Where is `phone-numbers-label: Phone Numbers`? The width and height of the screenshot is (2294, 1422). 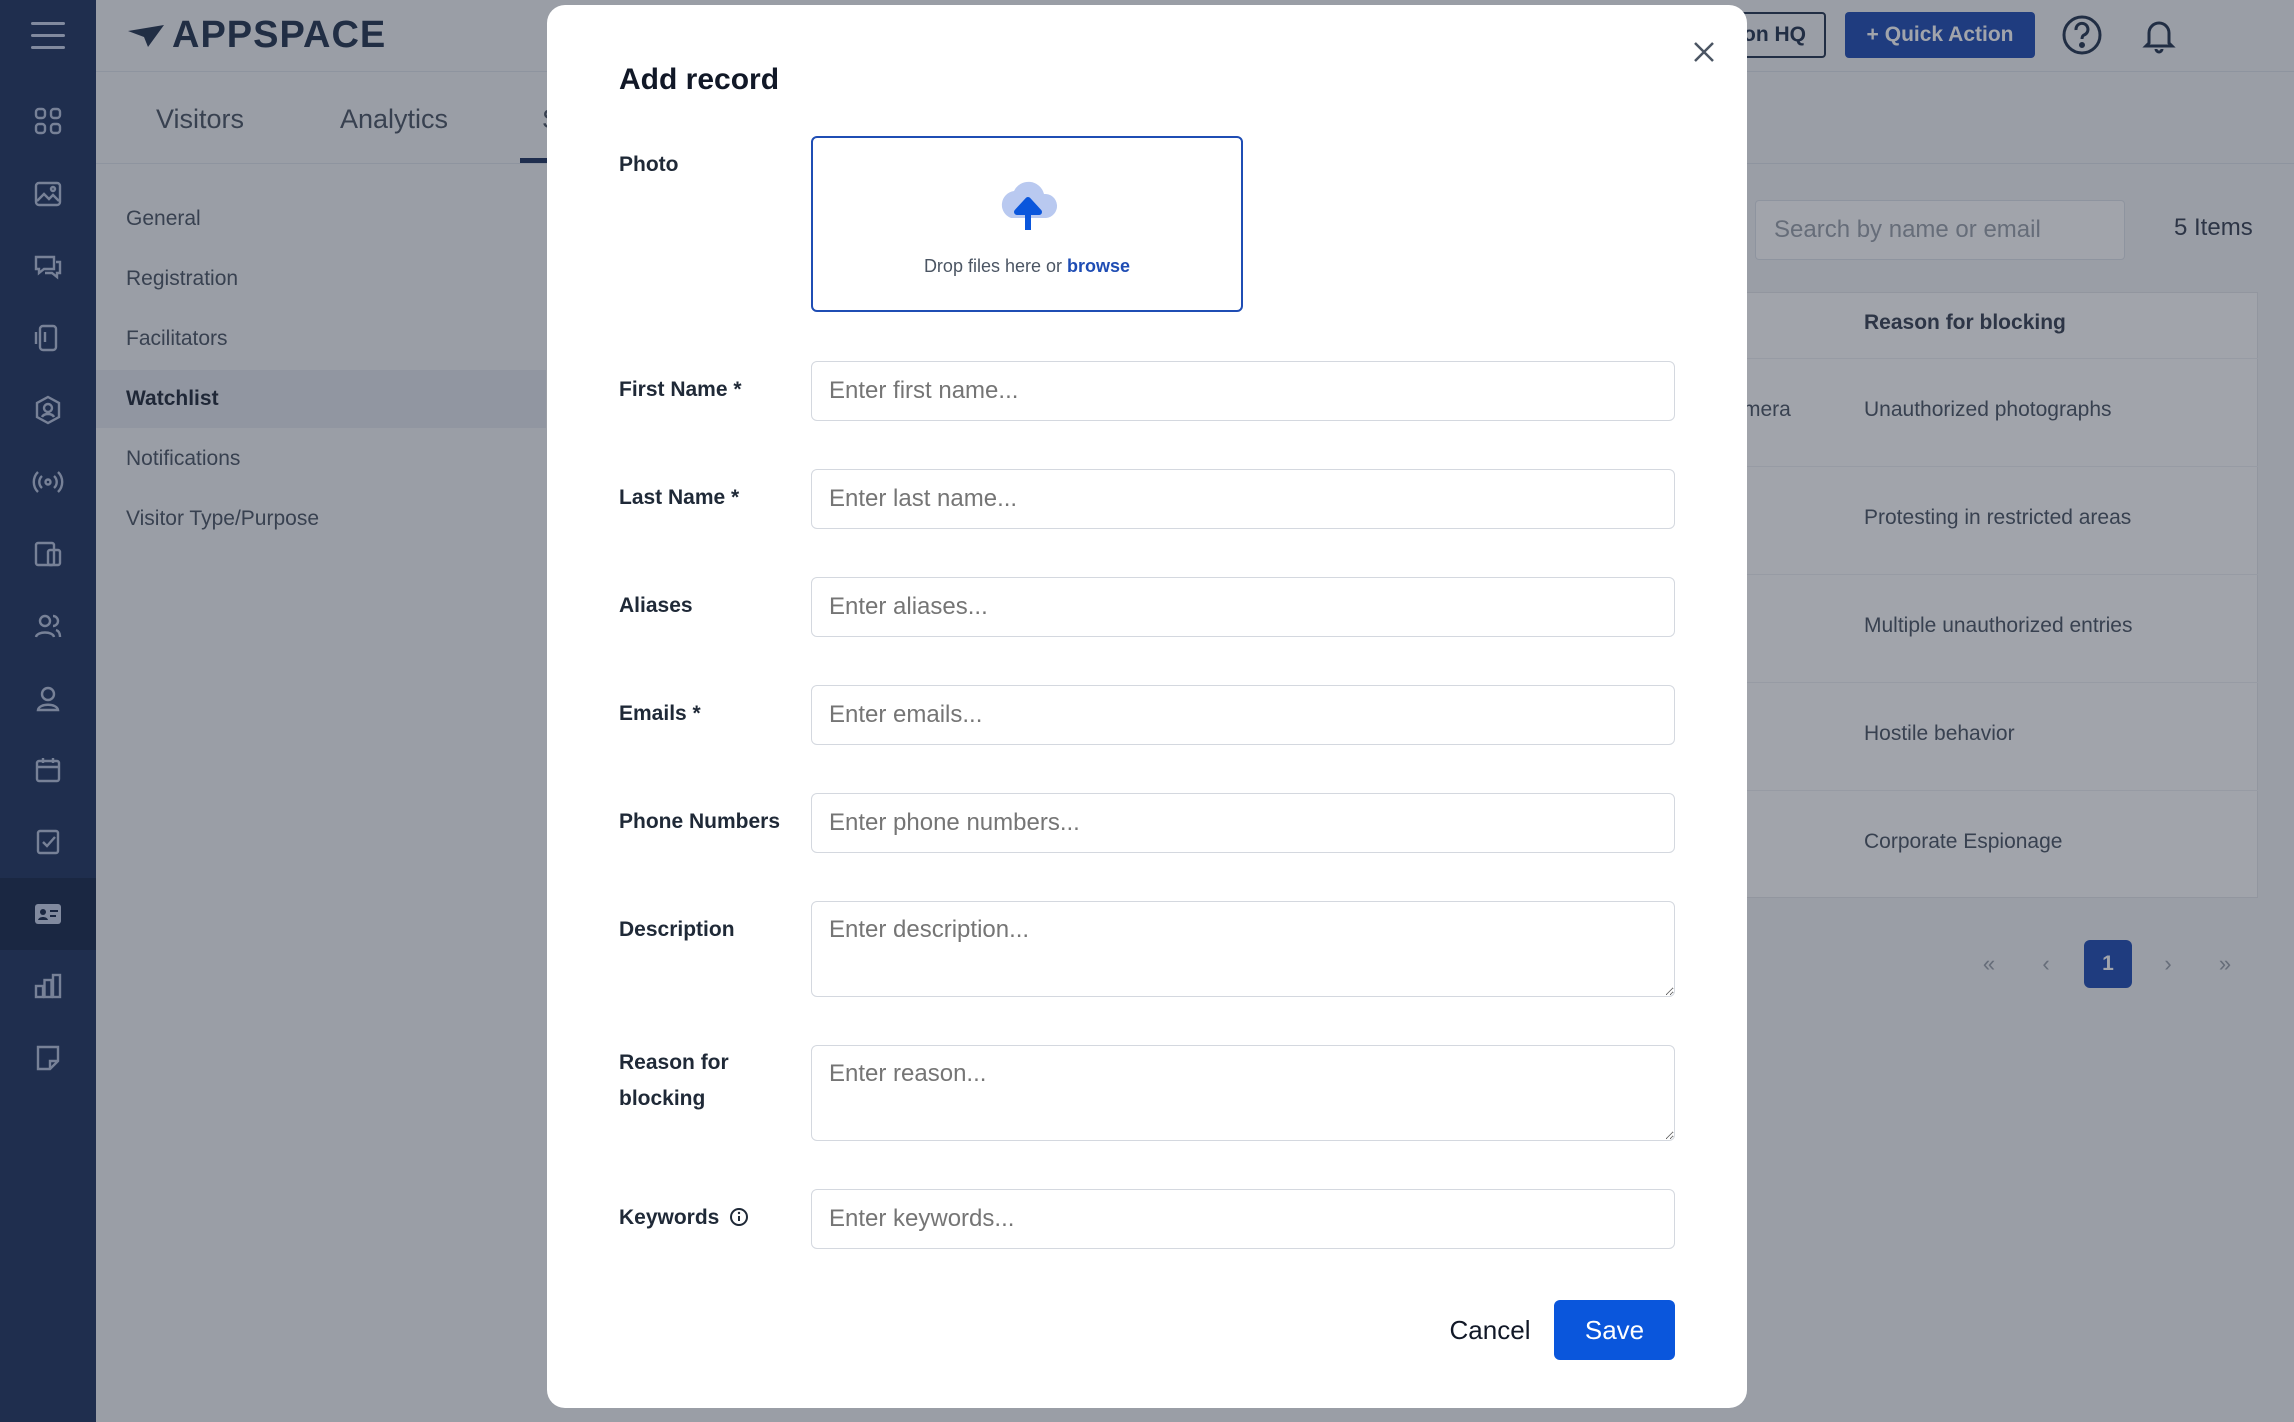
phone-numbers-label: Phone Numbers is located at coordinates (700, 821).